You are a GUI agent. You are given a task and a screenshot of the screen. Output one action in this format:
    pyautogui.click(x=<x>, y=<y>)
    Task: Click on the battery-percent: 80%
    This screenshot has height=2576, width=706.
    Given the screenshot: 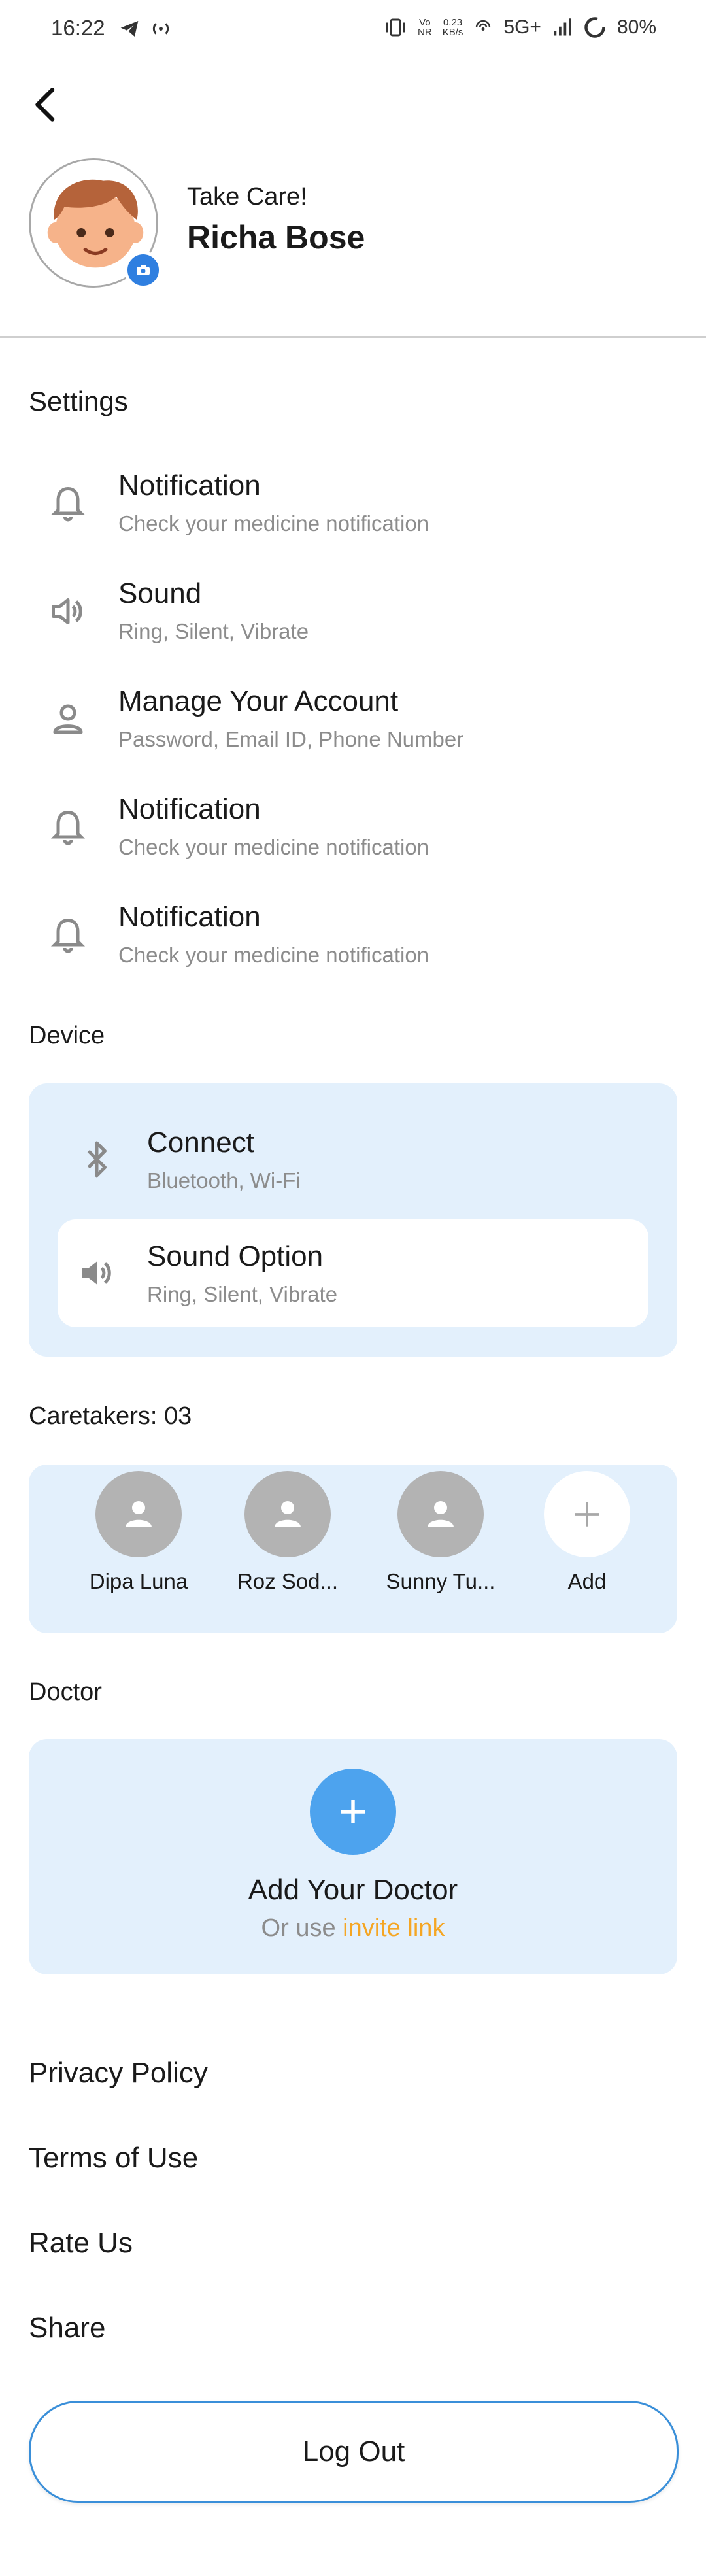 What is the action you would take?
    pyautogui.click(x=636, y=27)
    